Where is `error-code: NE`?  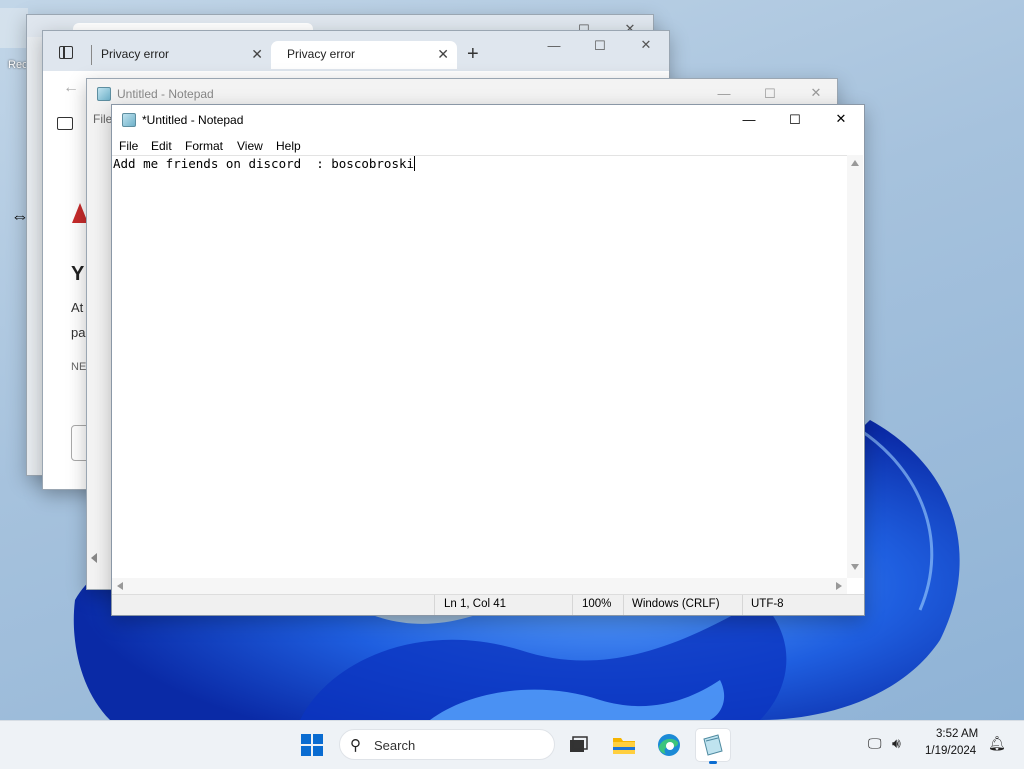
error-code: NE is located at coordinates (79, 367).